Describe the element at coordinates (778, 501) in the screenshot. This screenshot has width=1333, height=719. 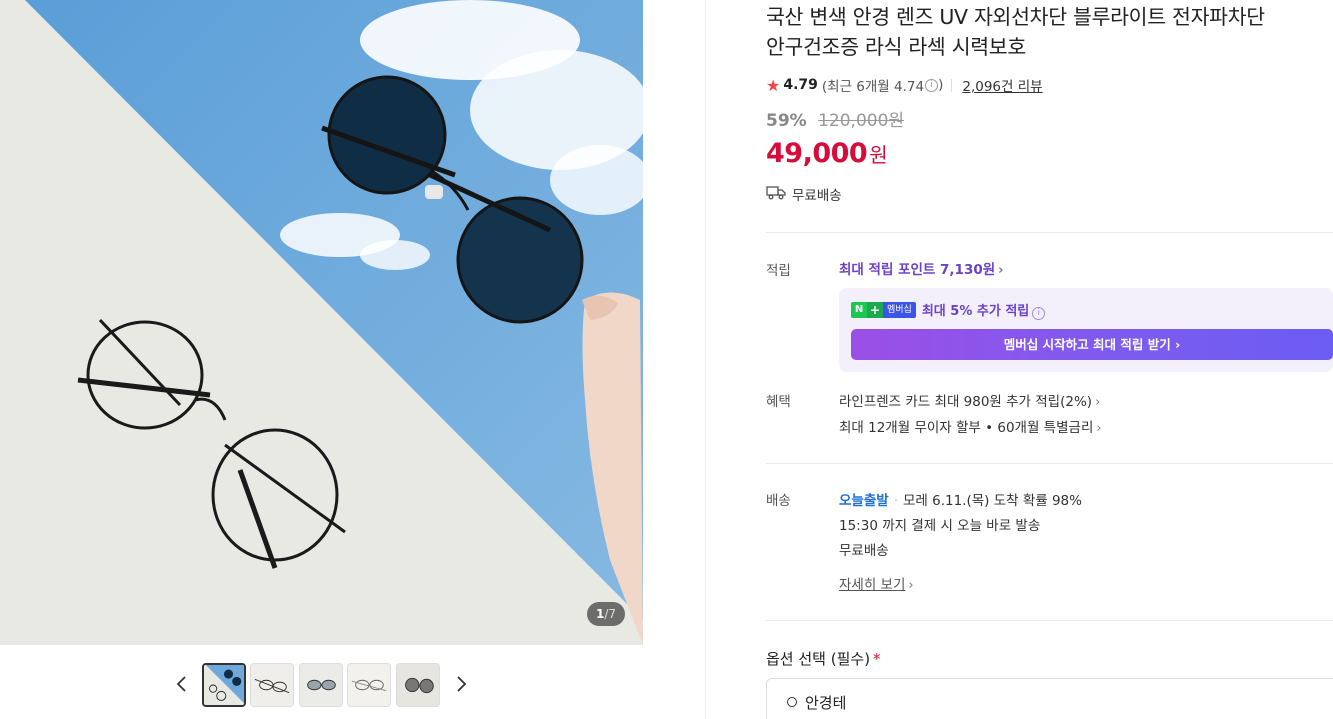
I see `delivery-label: 배송` at that location.